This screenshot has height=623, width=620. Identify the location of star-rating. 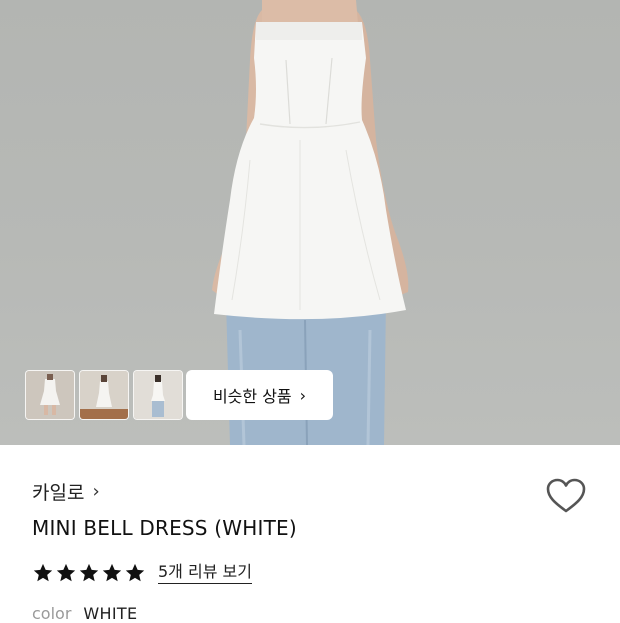
(89, 573).